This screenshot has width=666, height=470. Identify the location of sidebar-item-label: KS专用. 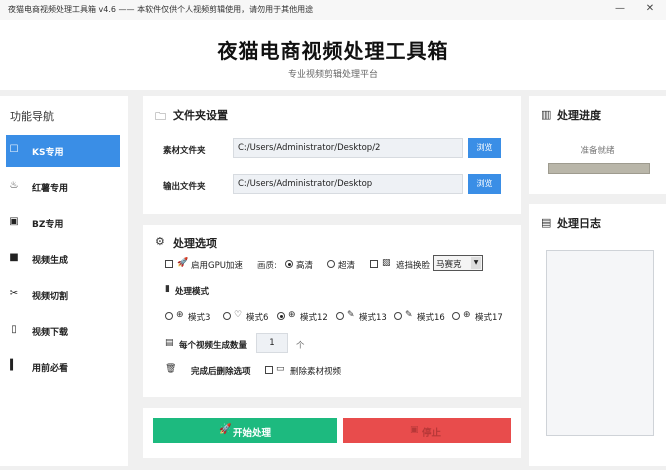
(48, 153).